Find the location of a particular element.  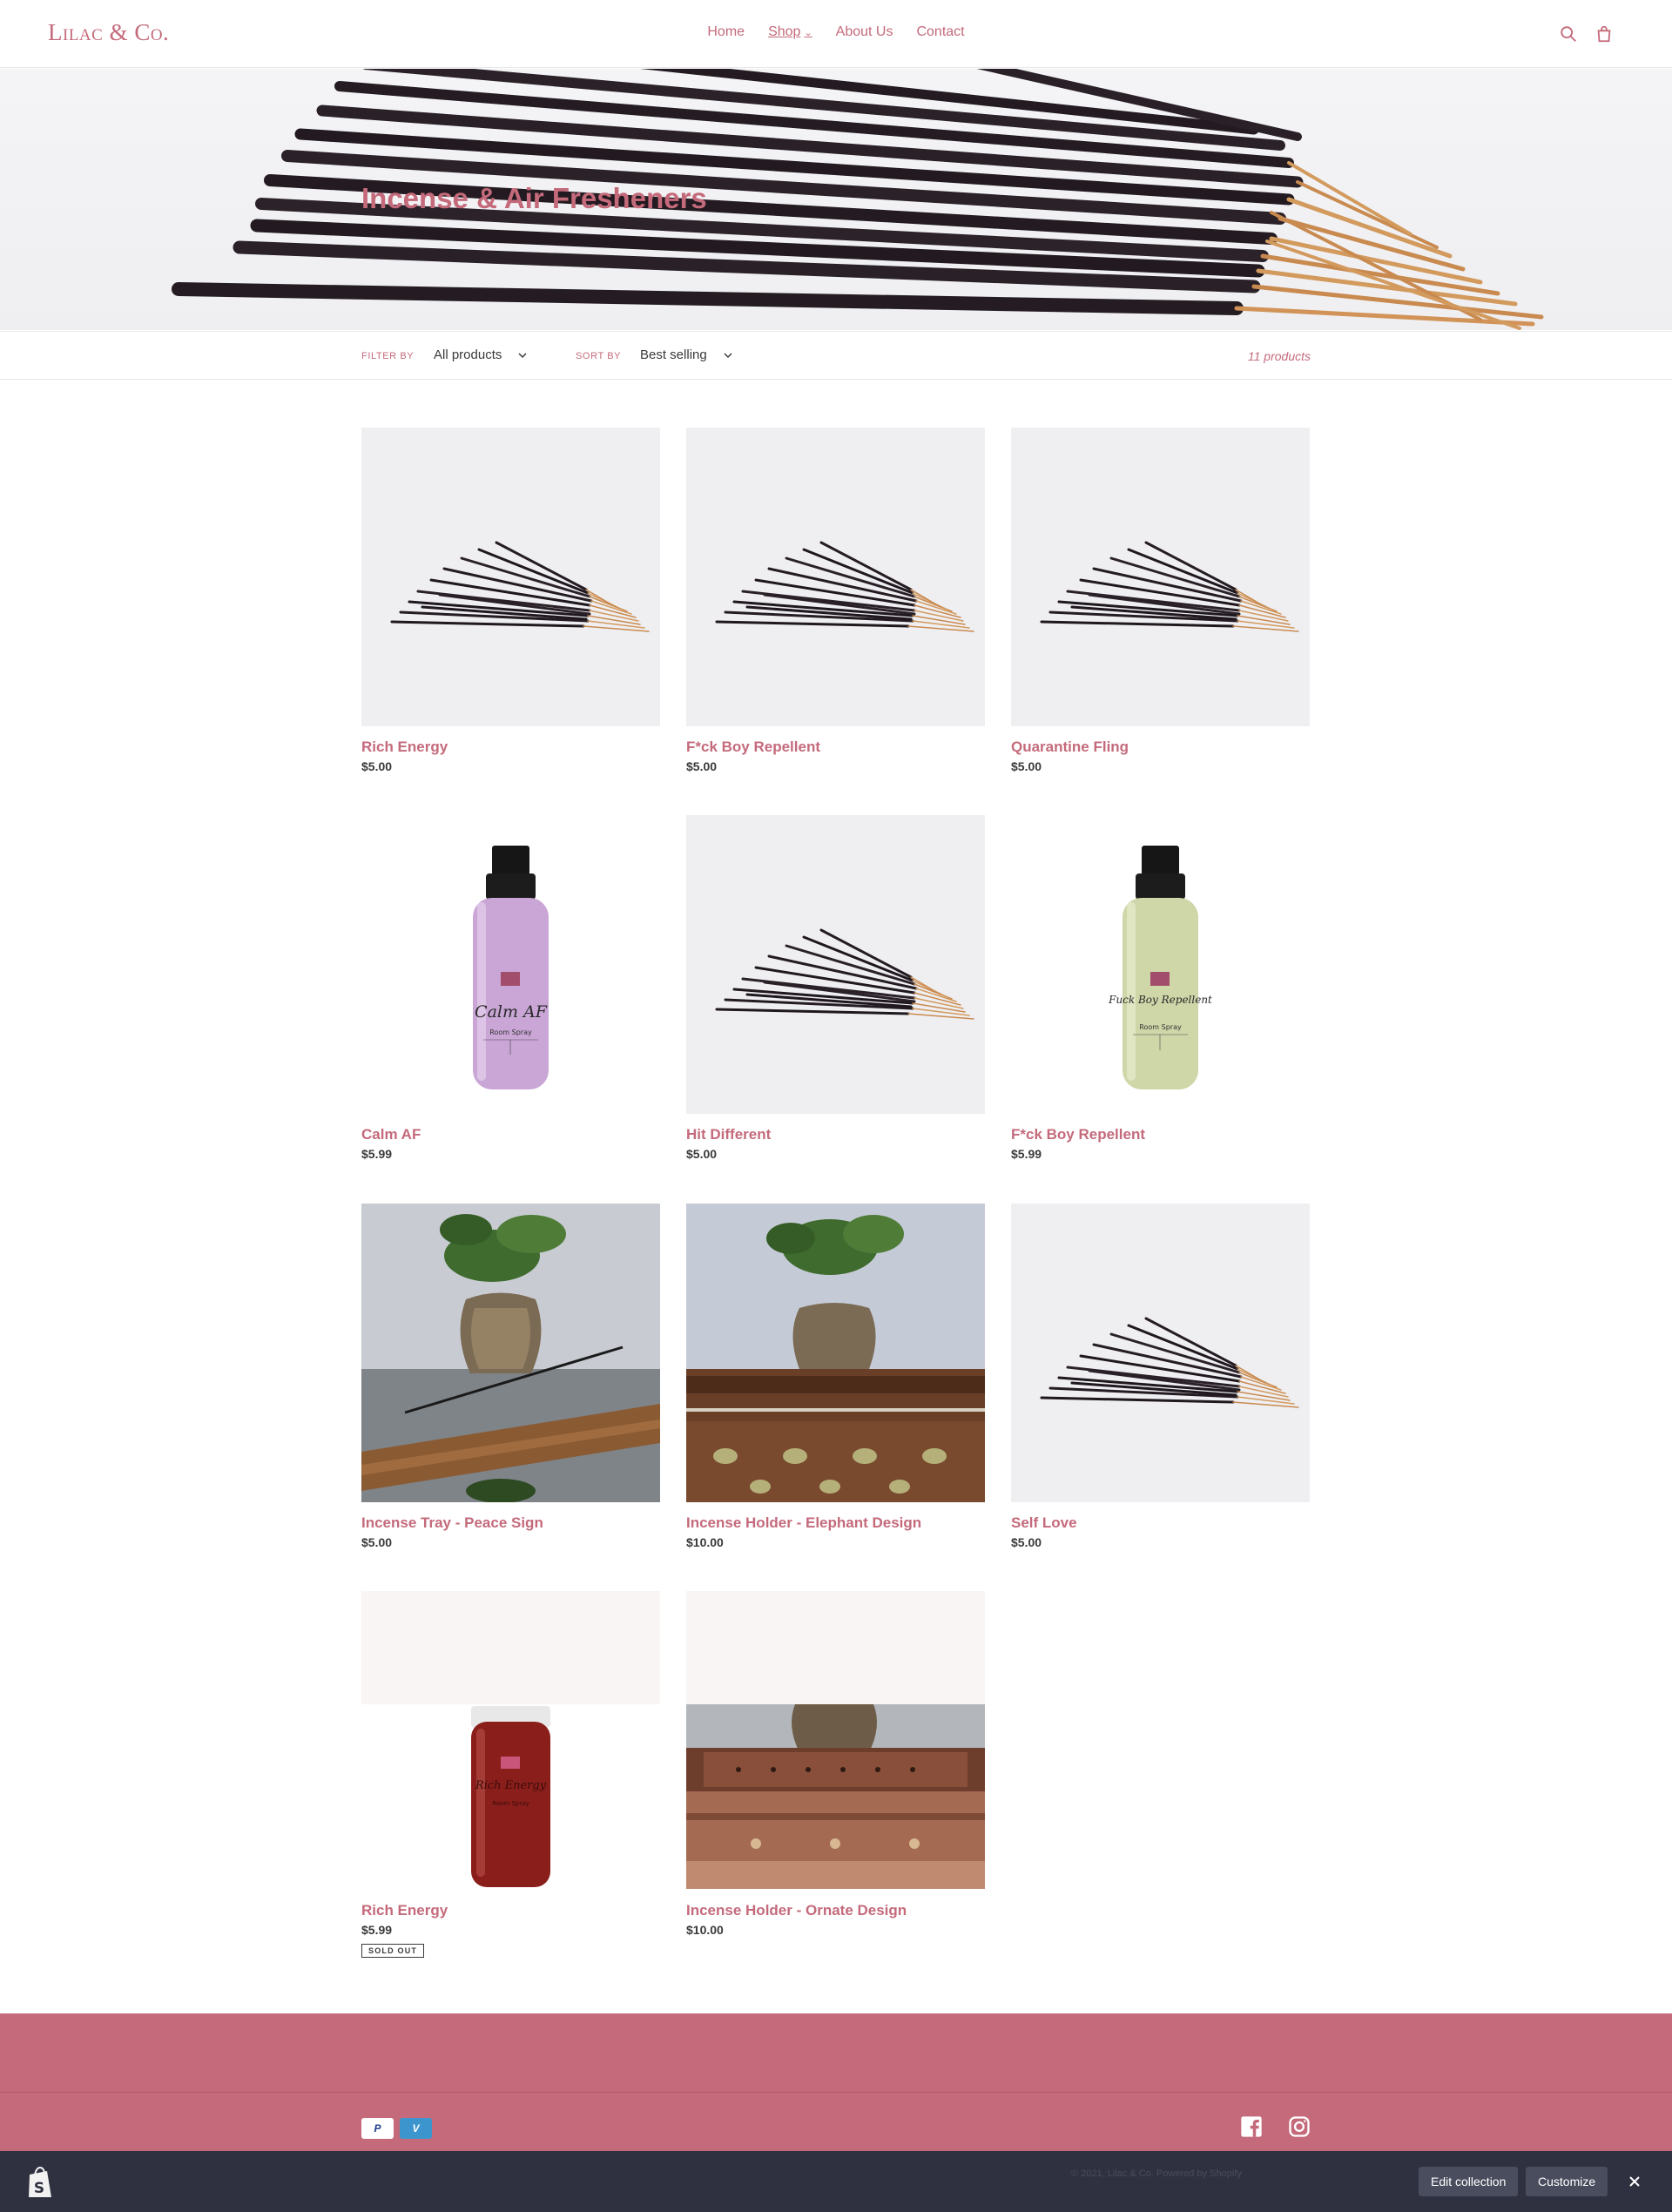

instagram-icon is located at coordinates (1299, 2127).